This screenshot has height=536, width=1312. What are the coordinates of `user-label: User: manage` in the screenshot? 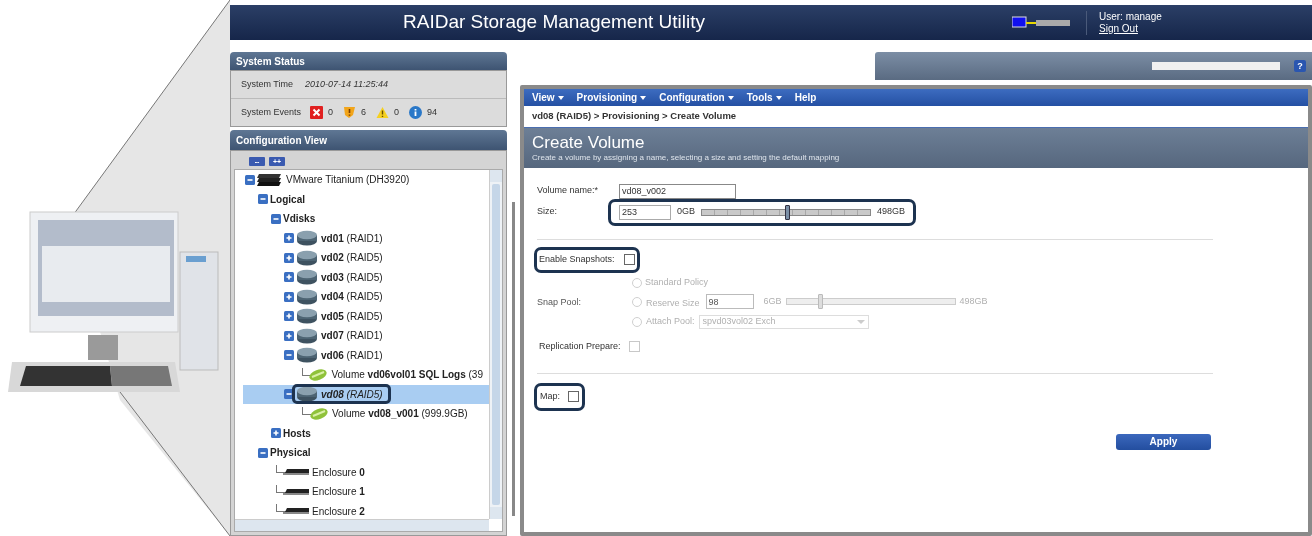 It's located at (1131, 16).